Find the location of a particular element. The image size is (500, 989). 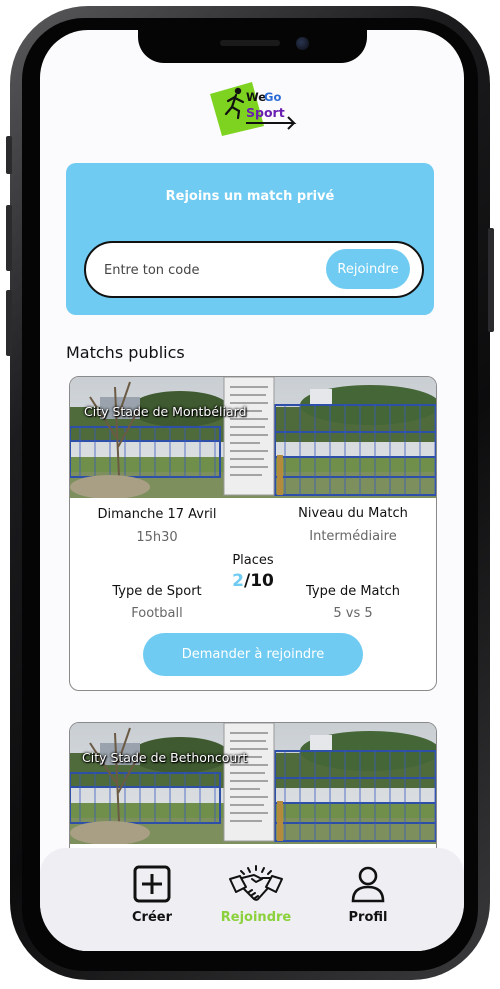

logo-text-sport: Sport is located at coordinates (265, 112).